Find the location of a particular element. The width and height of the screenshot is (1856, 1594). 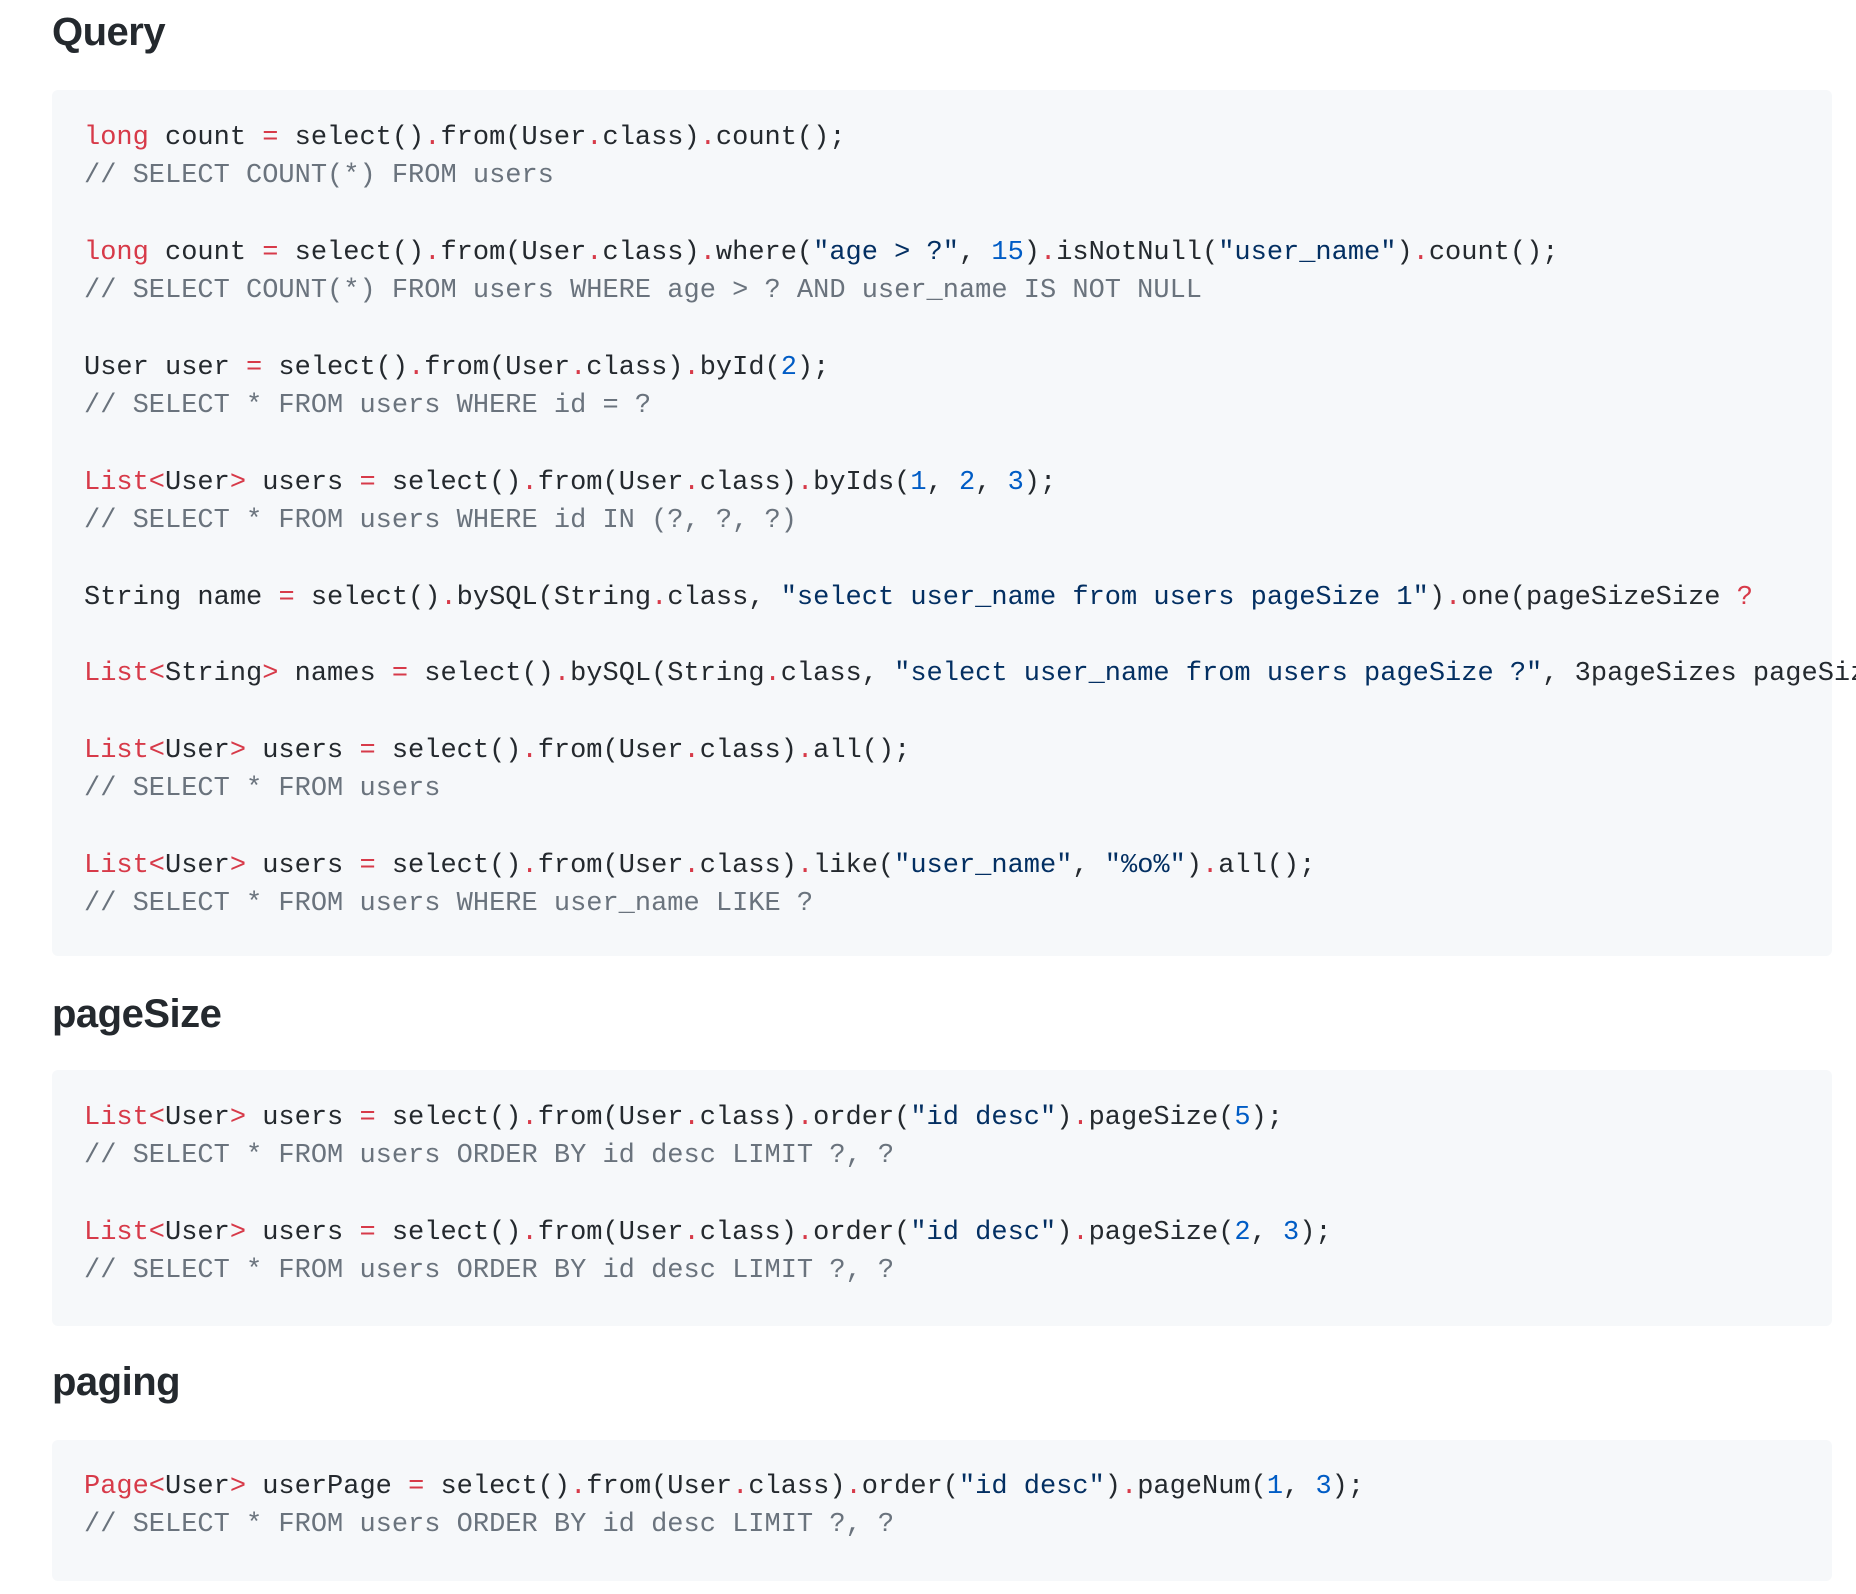

code-token: count(); is located at coordinates (780, 138).